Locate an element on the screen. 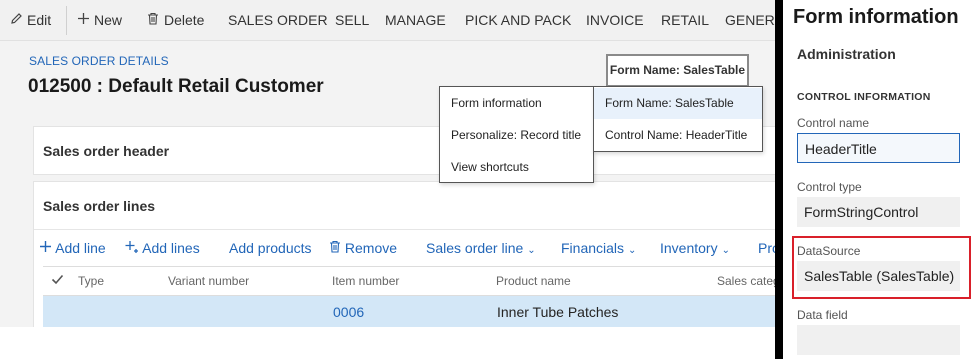 The width and height of the screenshot is (980, 359). data-field-field is located at coordinates (878, 340).